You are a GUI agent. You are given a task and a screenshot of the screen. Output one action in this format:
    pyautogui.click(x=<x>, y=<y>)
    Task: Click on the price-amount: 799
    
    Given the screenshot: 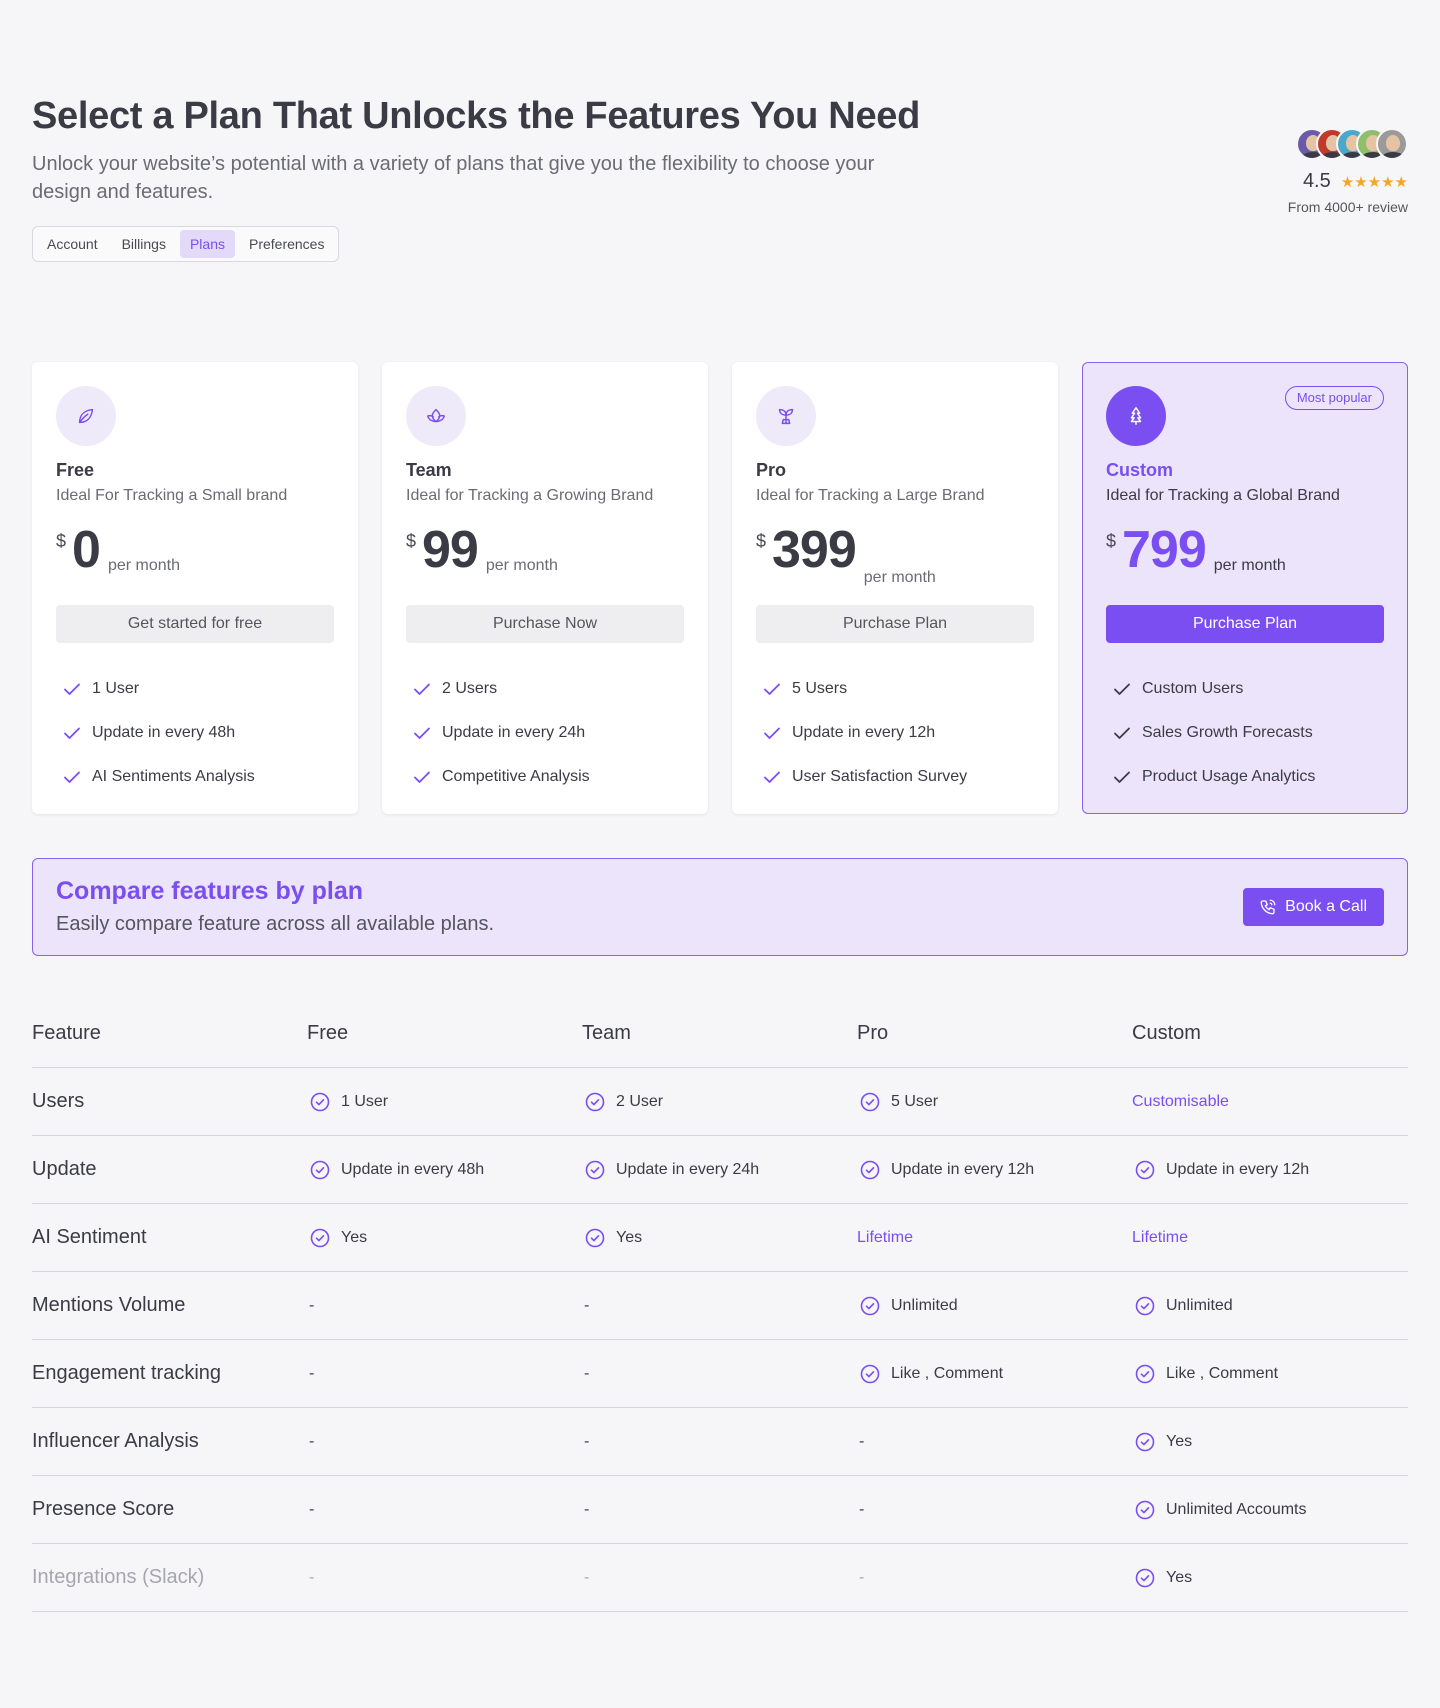 What is the action you would take?
    pyautogui.click(x=1164, y=550)
    